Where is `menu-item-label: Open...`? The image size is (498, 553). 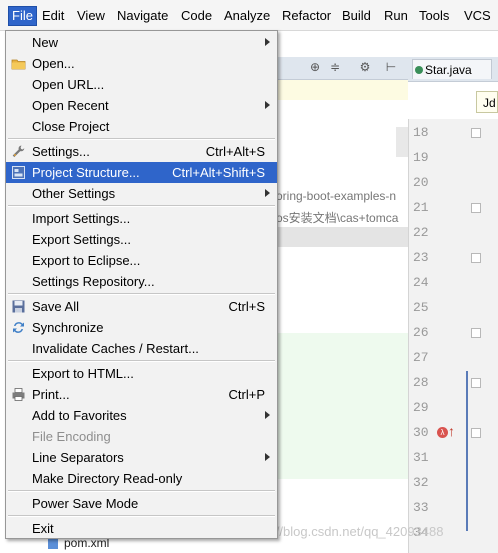
menu-item-label: Open... is located at coordinates (53, 63).